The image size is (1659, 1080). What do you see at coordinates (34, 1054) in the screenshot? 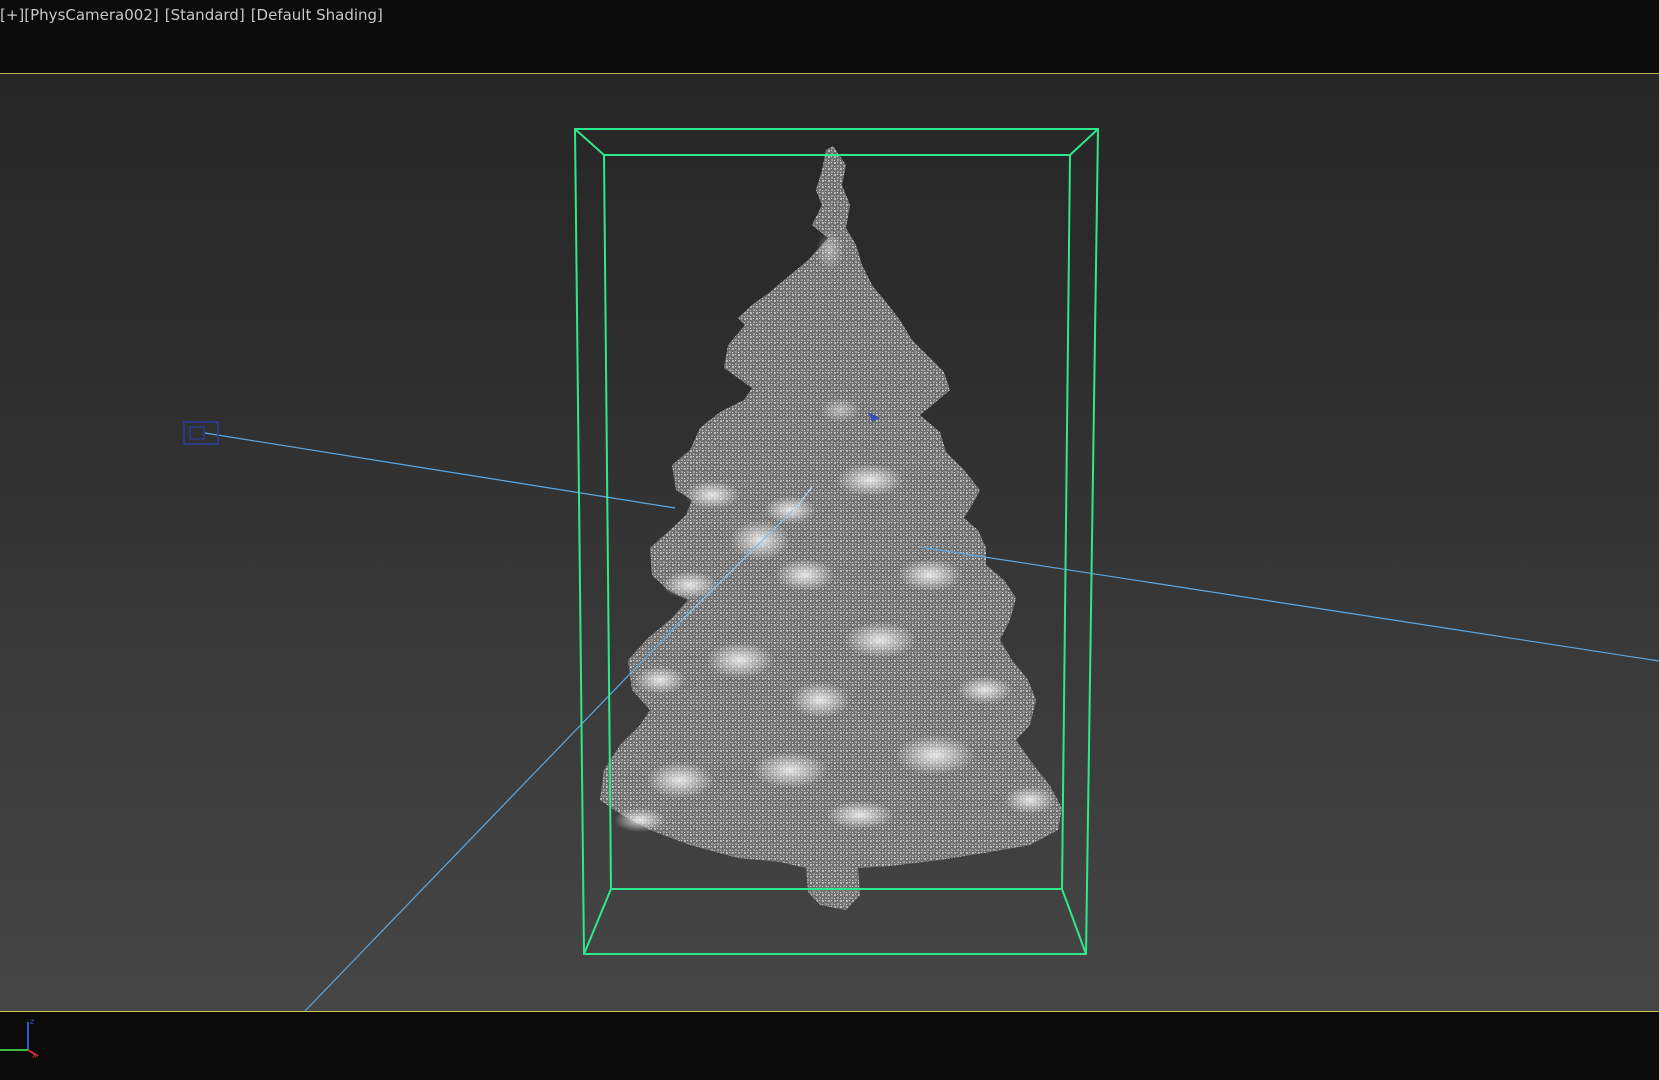
I see `svg-text: x` at bounding box center [34, 1054].